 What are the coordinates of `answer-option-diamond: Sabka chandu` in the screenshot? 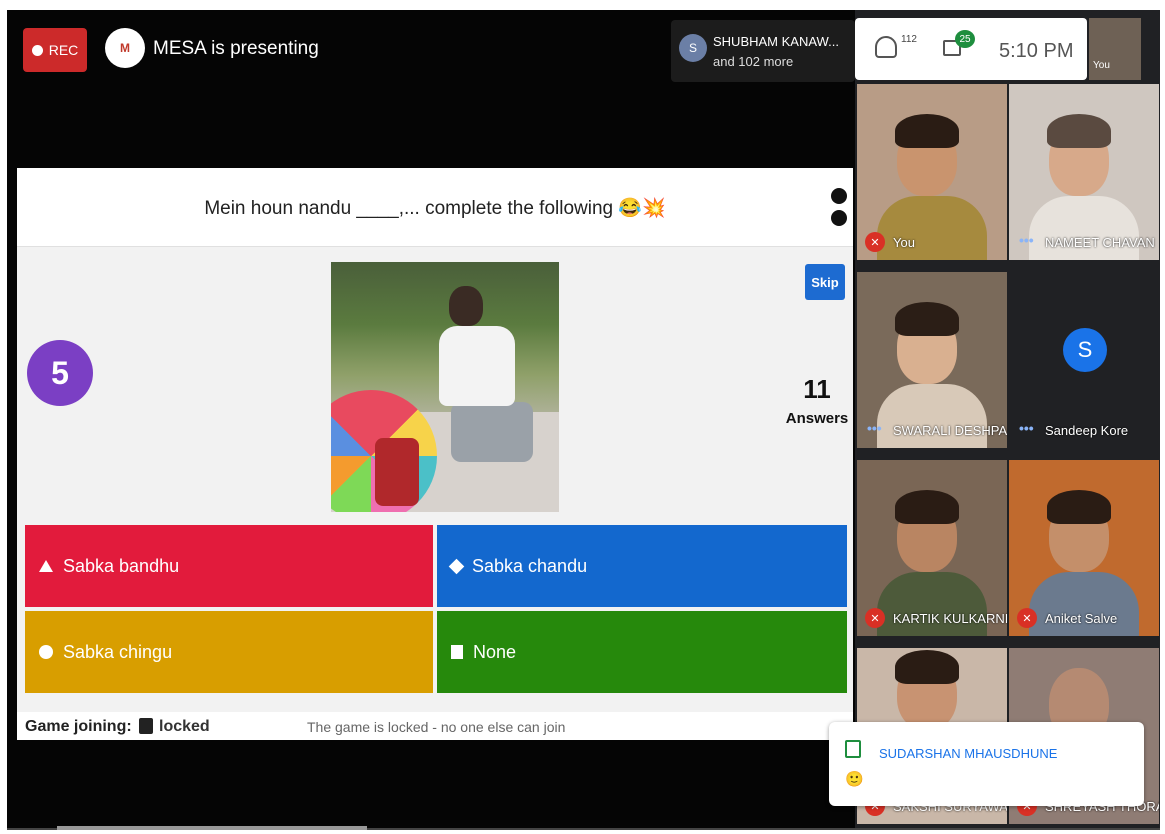 It's located at (642, 566).